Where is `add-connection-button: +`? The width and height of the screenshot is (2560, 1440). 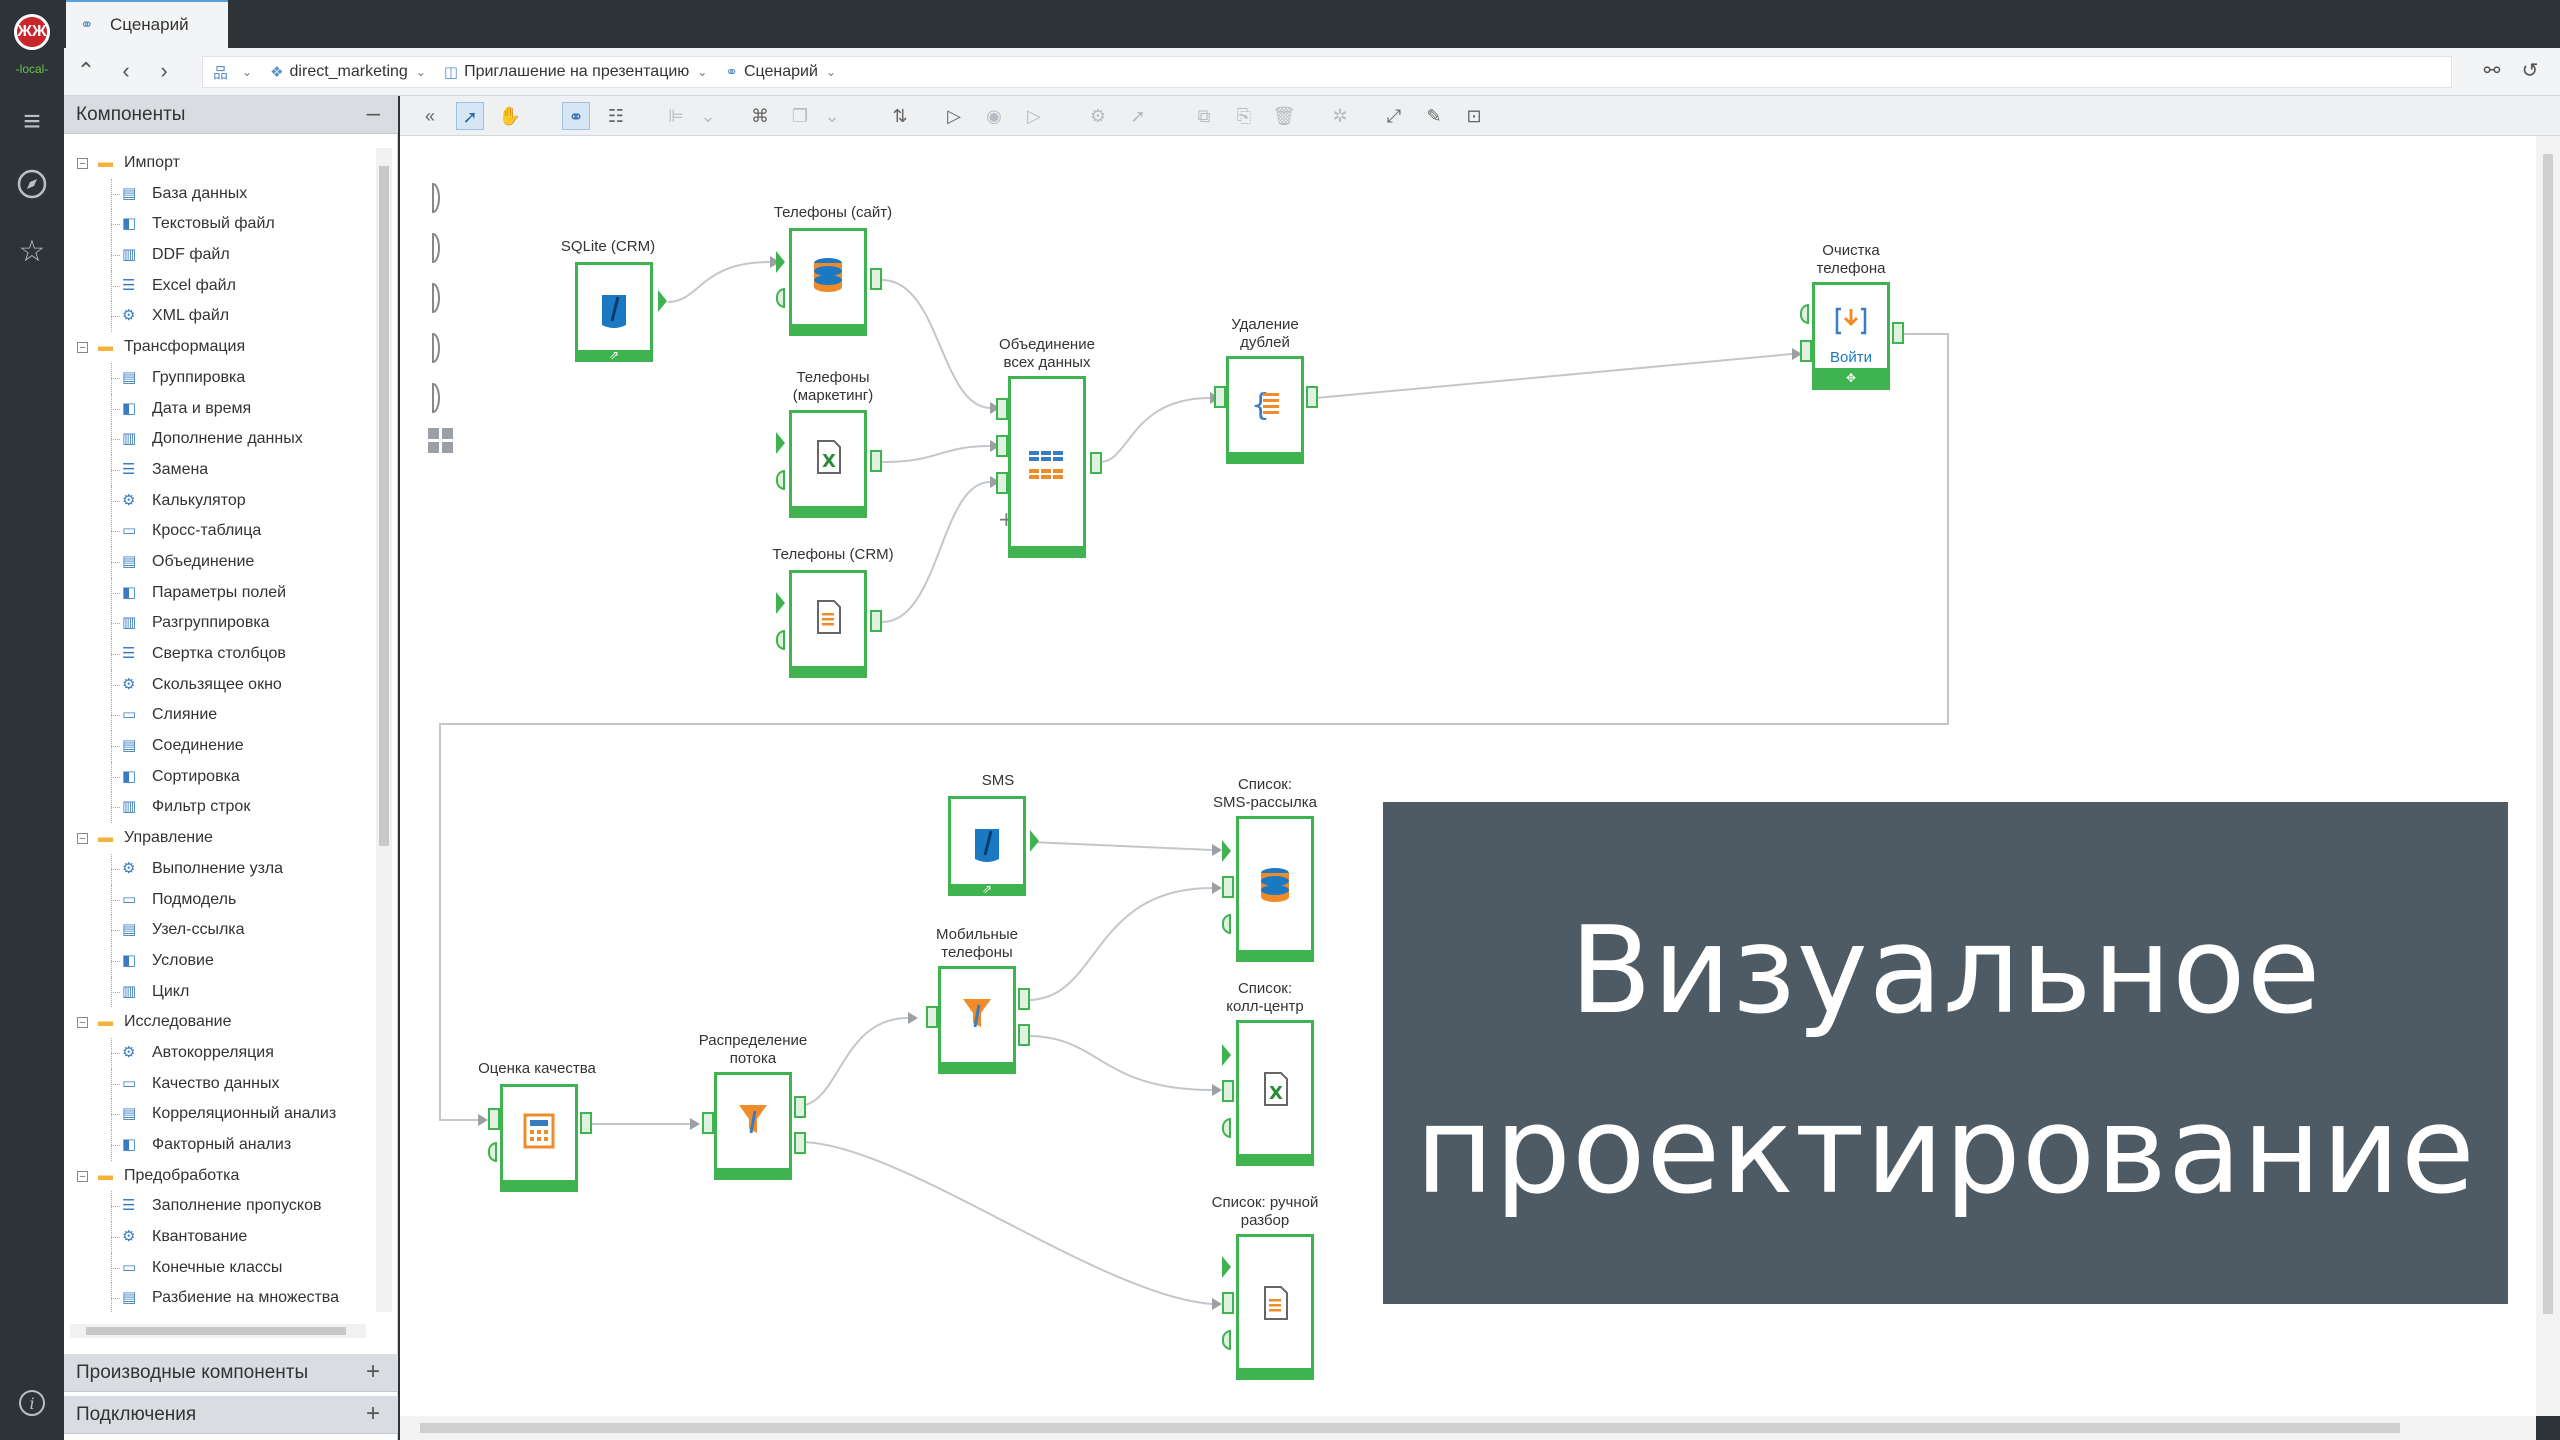 add-connection-button: + is located at coordinates (373, 1414).